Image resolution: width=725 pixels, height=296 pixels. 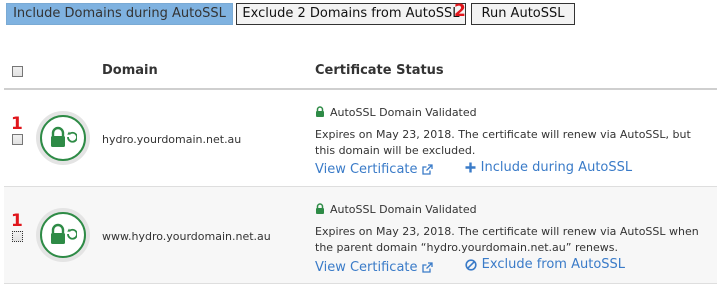 I want to click on certificate-status-column-header: Certificate Status, so click(x=379, y=70).